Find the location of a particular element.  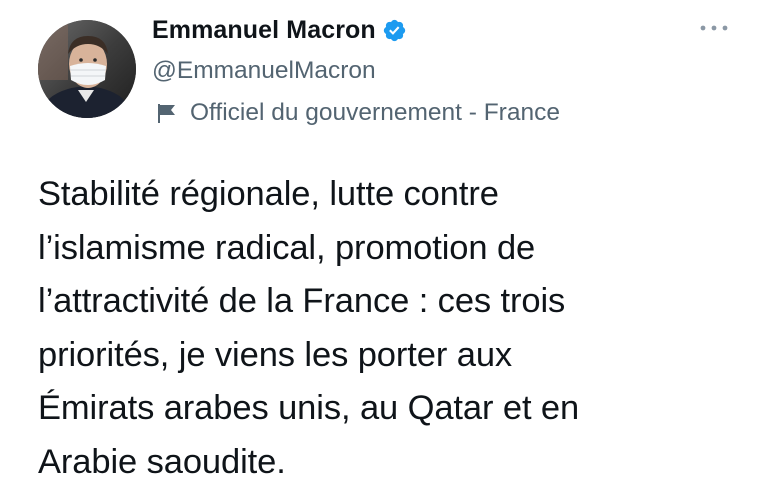

verified-badge-icon is located at coordinates (394, 30).